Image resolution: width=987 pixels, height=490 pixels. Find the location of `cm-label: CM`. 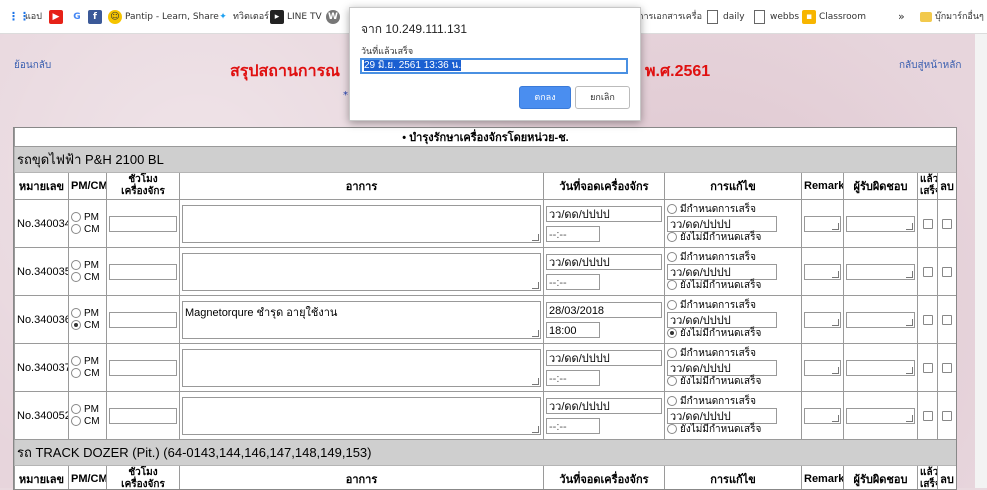

cm-label: CM is located at coordinates (92, 373).